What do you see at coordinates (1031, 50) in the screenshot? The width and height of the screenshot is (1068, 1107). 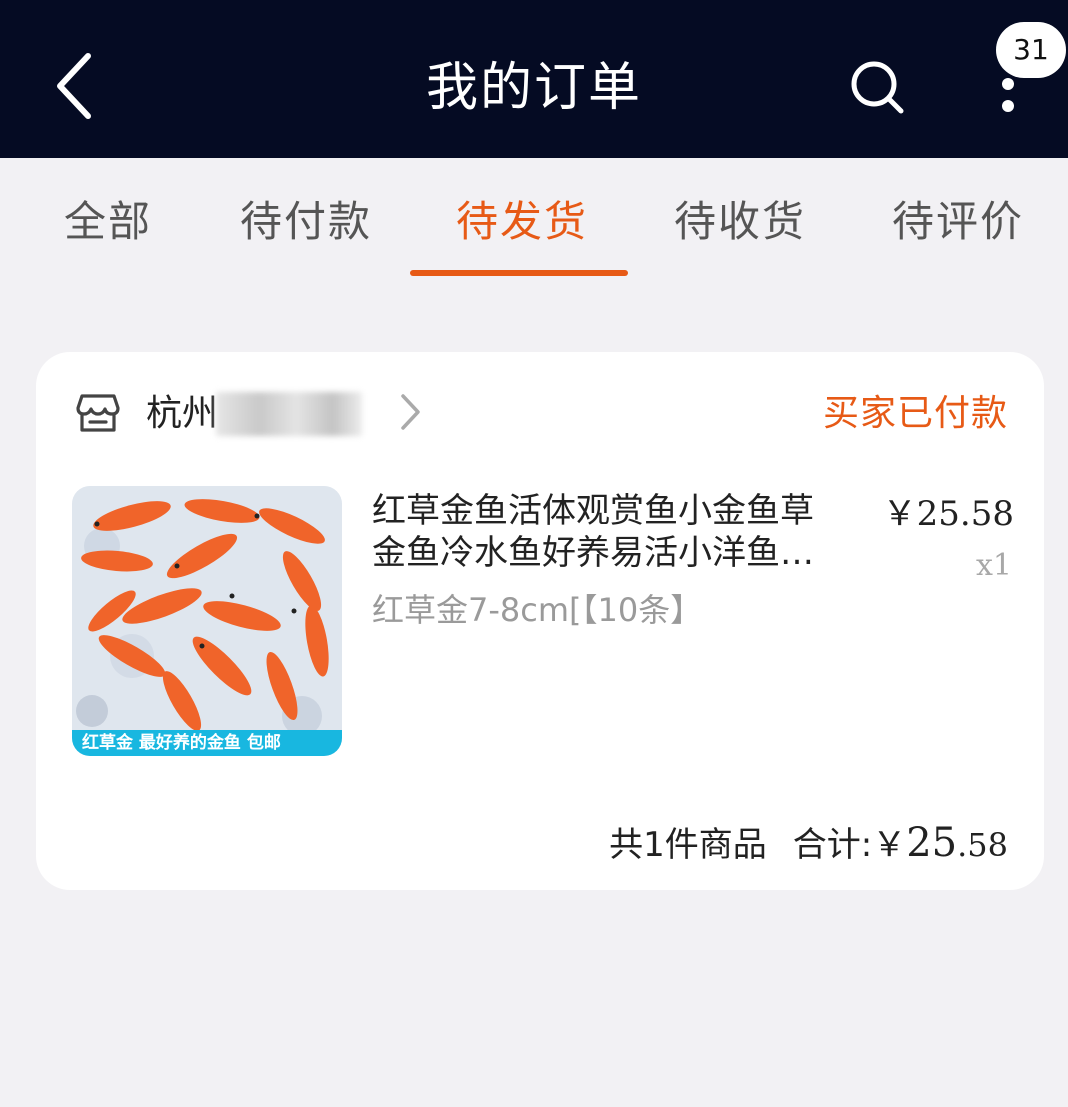 I see `notification-badge: 31` at bounding box center [1031, 50].